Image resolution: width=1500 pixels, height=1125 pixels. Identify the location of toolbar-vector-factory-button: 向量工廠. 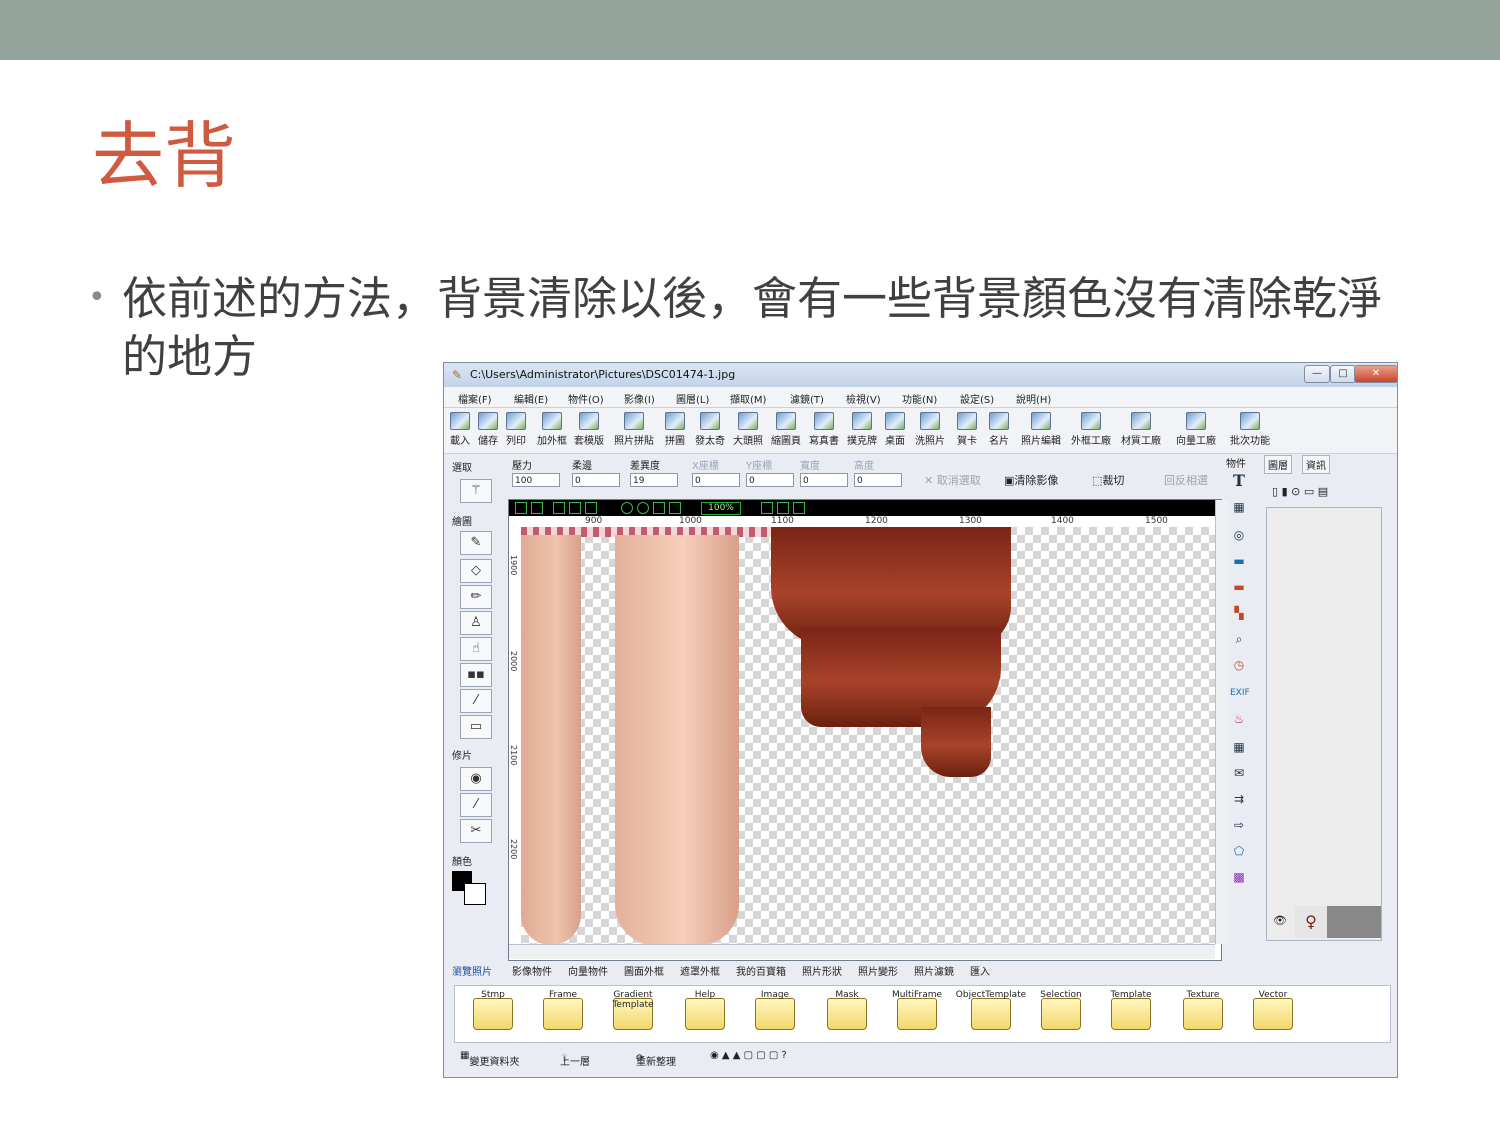
(1196, 428).